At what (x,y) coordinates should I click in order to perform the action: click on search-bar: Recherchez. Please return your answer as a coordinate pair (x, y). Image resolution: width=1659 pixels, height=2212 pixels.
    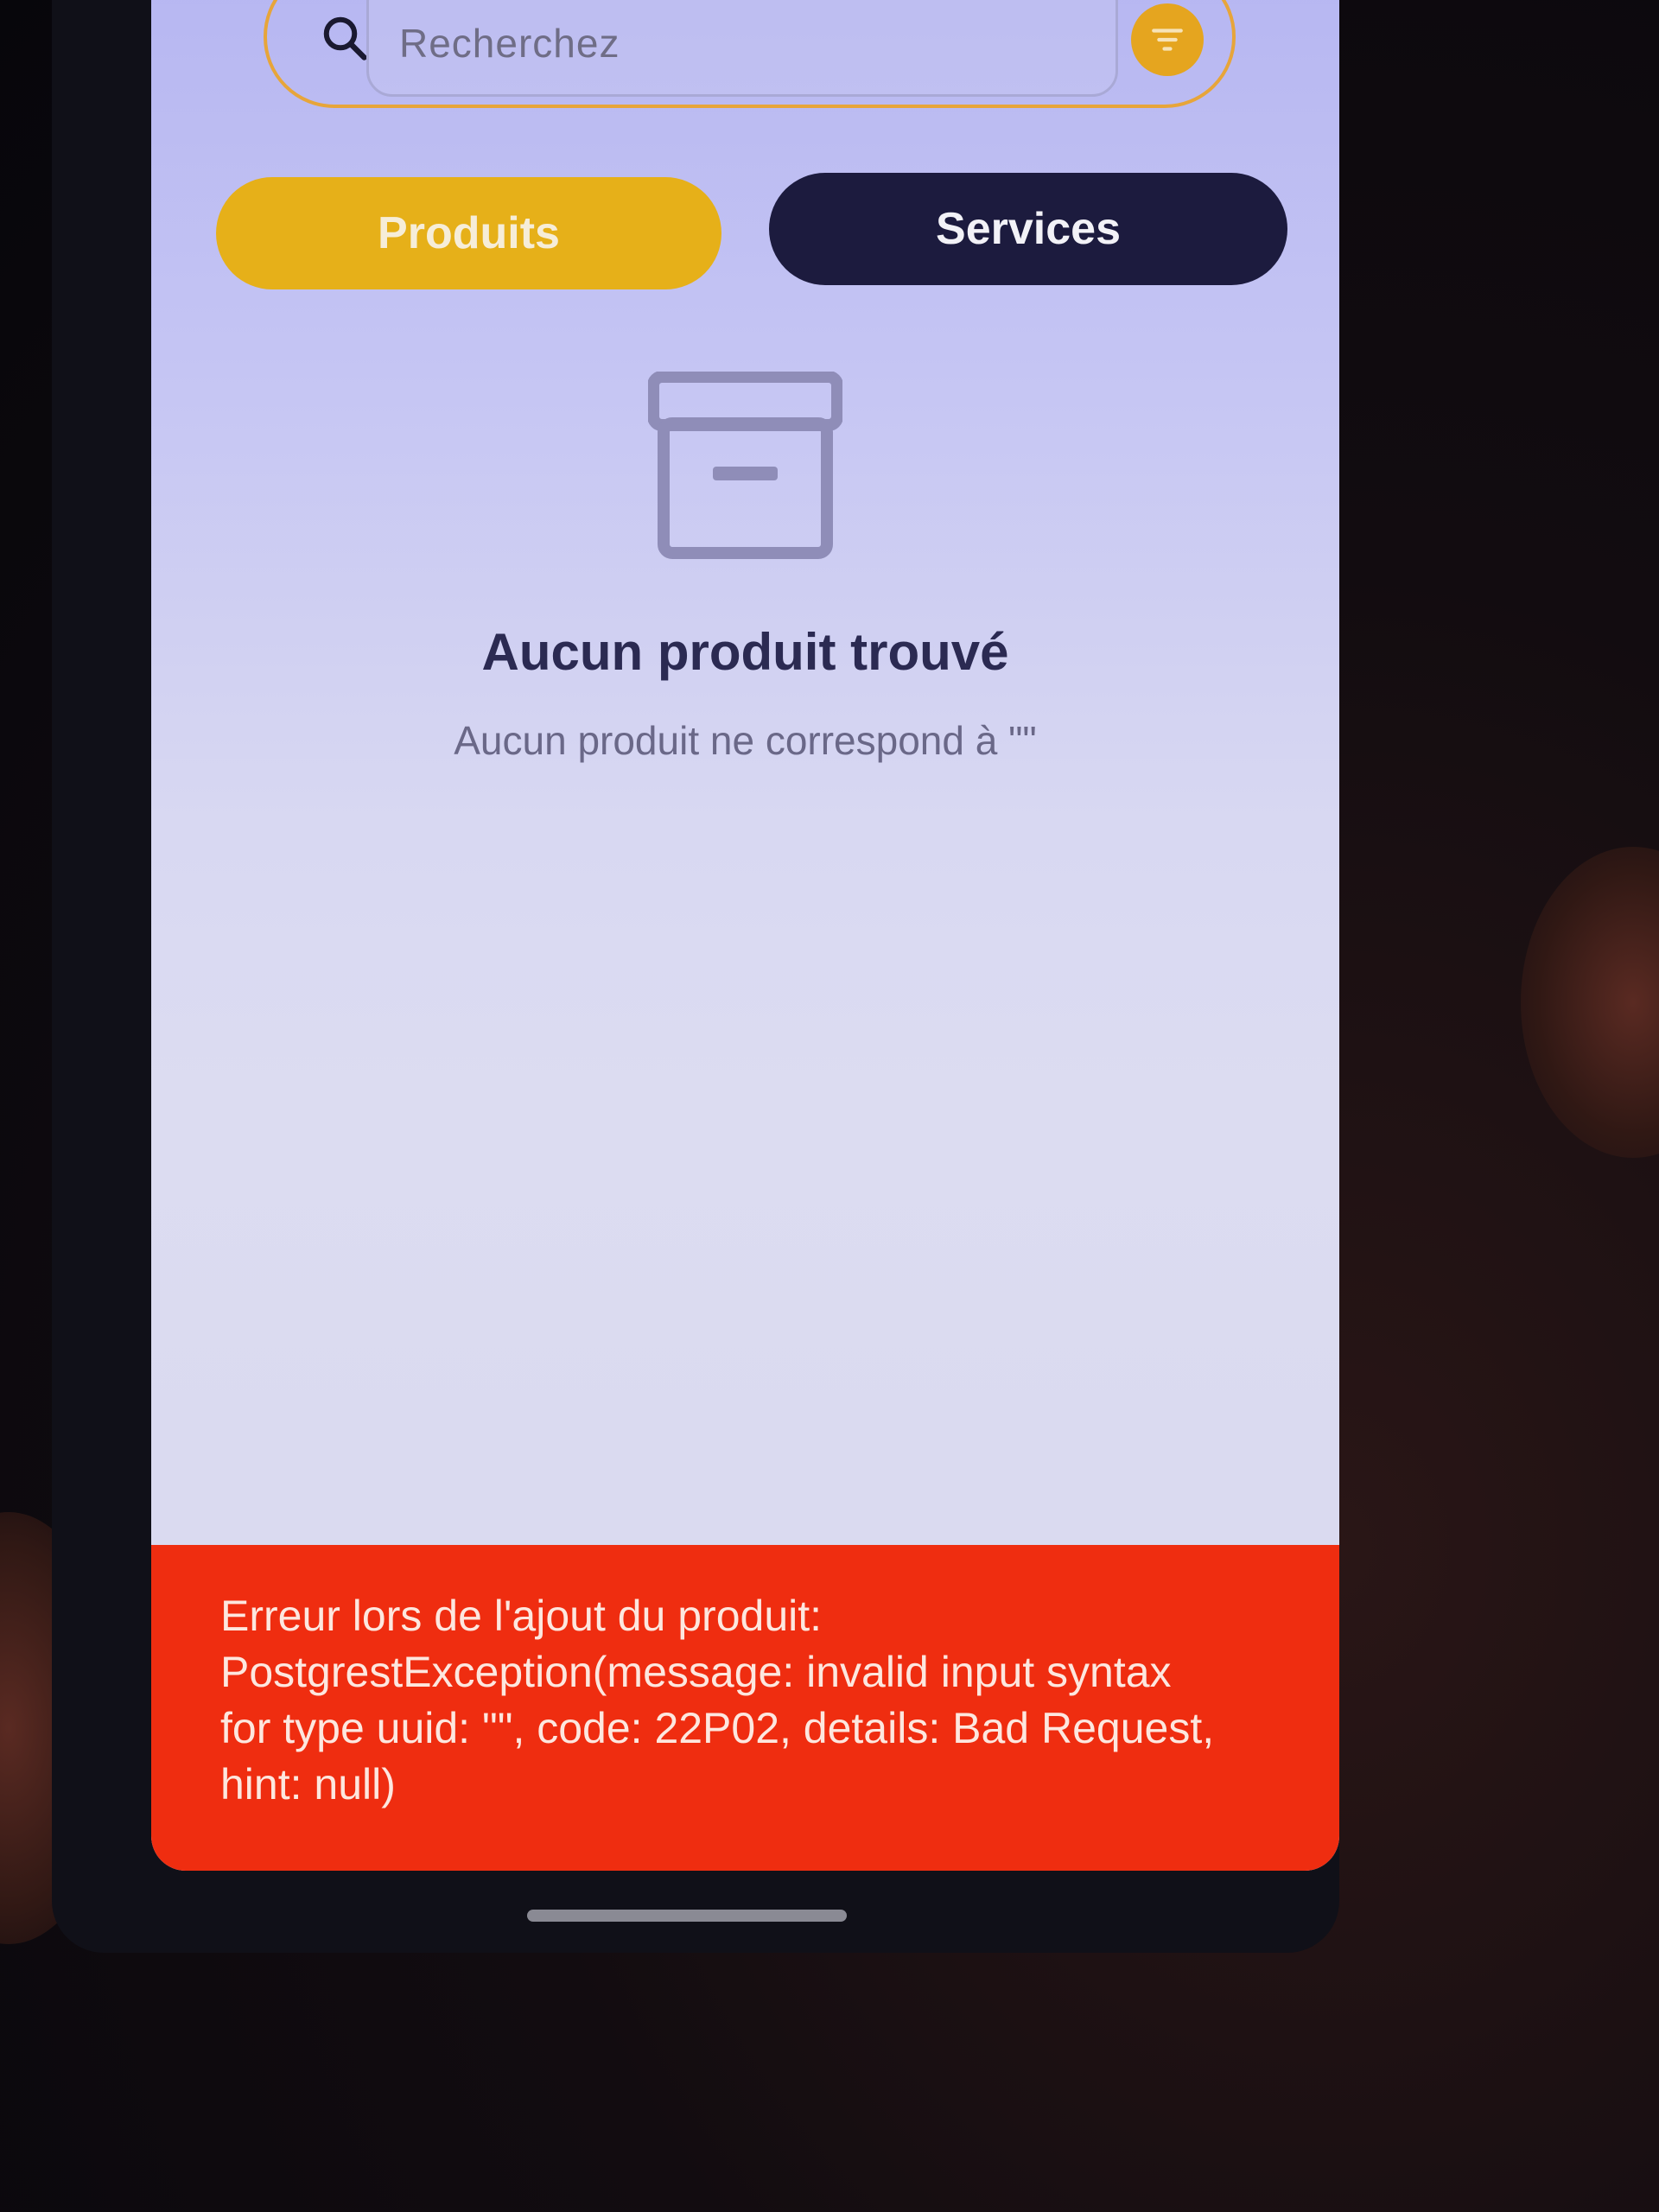
    Looking at the image, I should click on (750, 54).